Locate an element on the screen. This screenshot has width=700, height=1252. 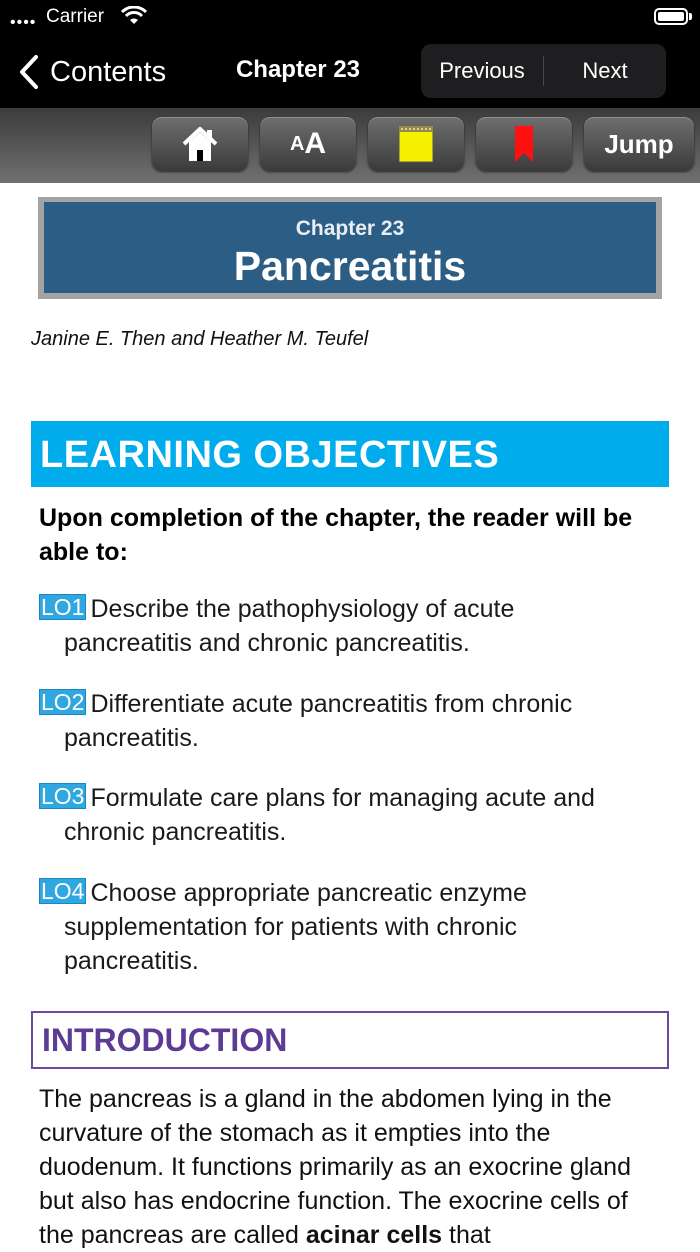
lo-tag: LO4 is located at coordinates (63, 891).